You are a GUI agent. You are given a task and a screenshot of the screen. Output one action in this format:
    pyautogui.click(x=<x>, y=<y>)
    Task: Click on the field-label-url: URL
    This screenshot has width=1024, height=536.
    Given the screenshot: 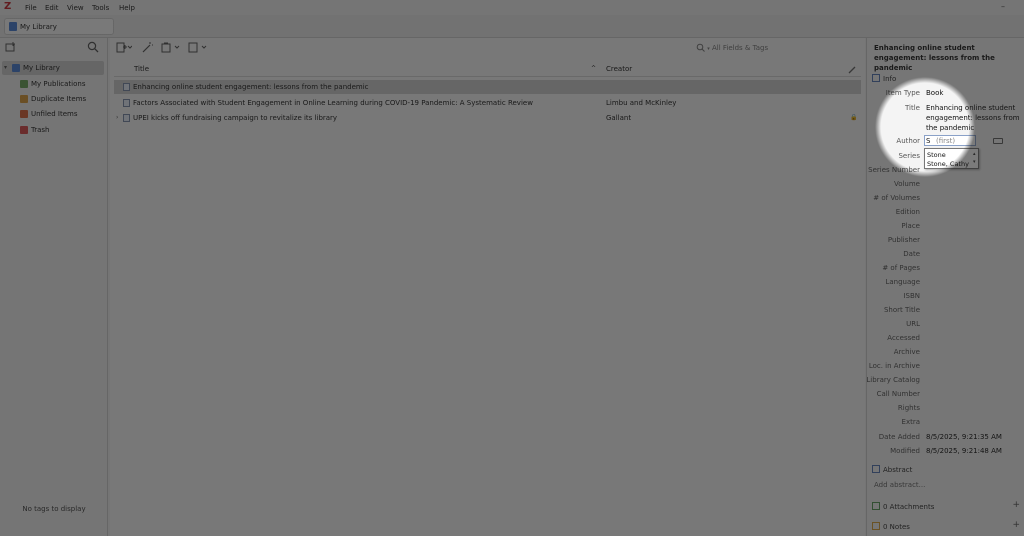 What is the action you would take?
    pyautogui.click(x=913, y=324)
    